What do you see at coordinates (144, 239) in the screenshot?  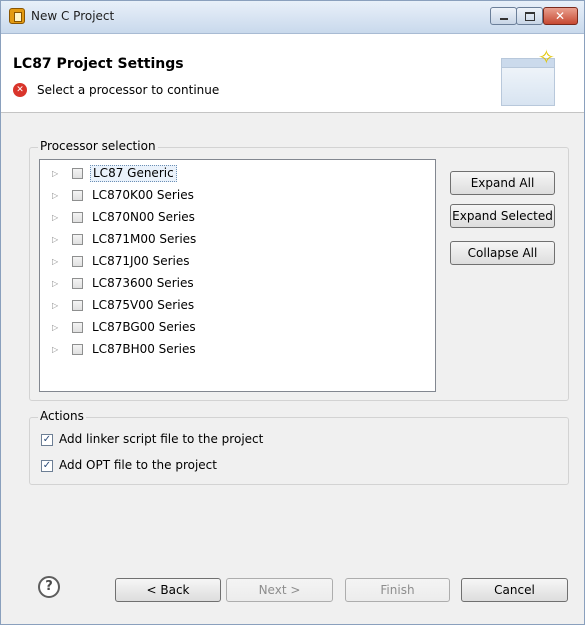 I see `tree-item-label: LC871M00 Series` at bounding box center [144, 239].